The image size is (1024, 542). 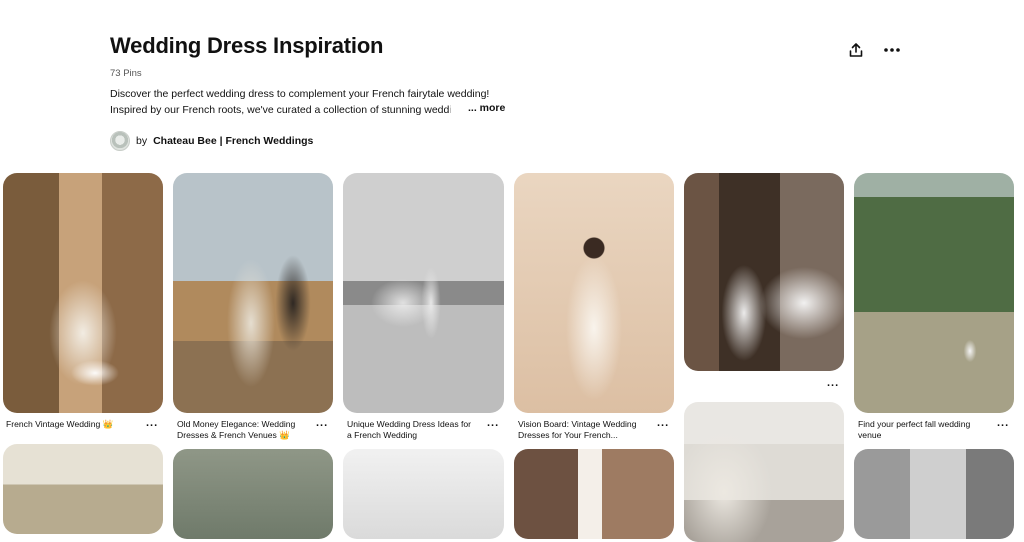 I want to click on pin-caption-line: Unique Wedding Dress Ideas for, so click(x=409, y=424).